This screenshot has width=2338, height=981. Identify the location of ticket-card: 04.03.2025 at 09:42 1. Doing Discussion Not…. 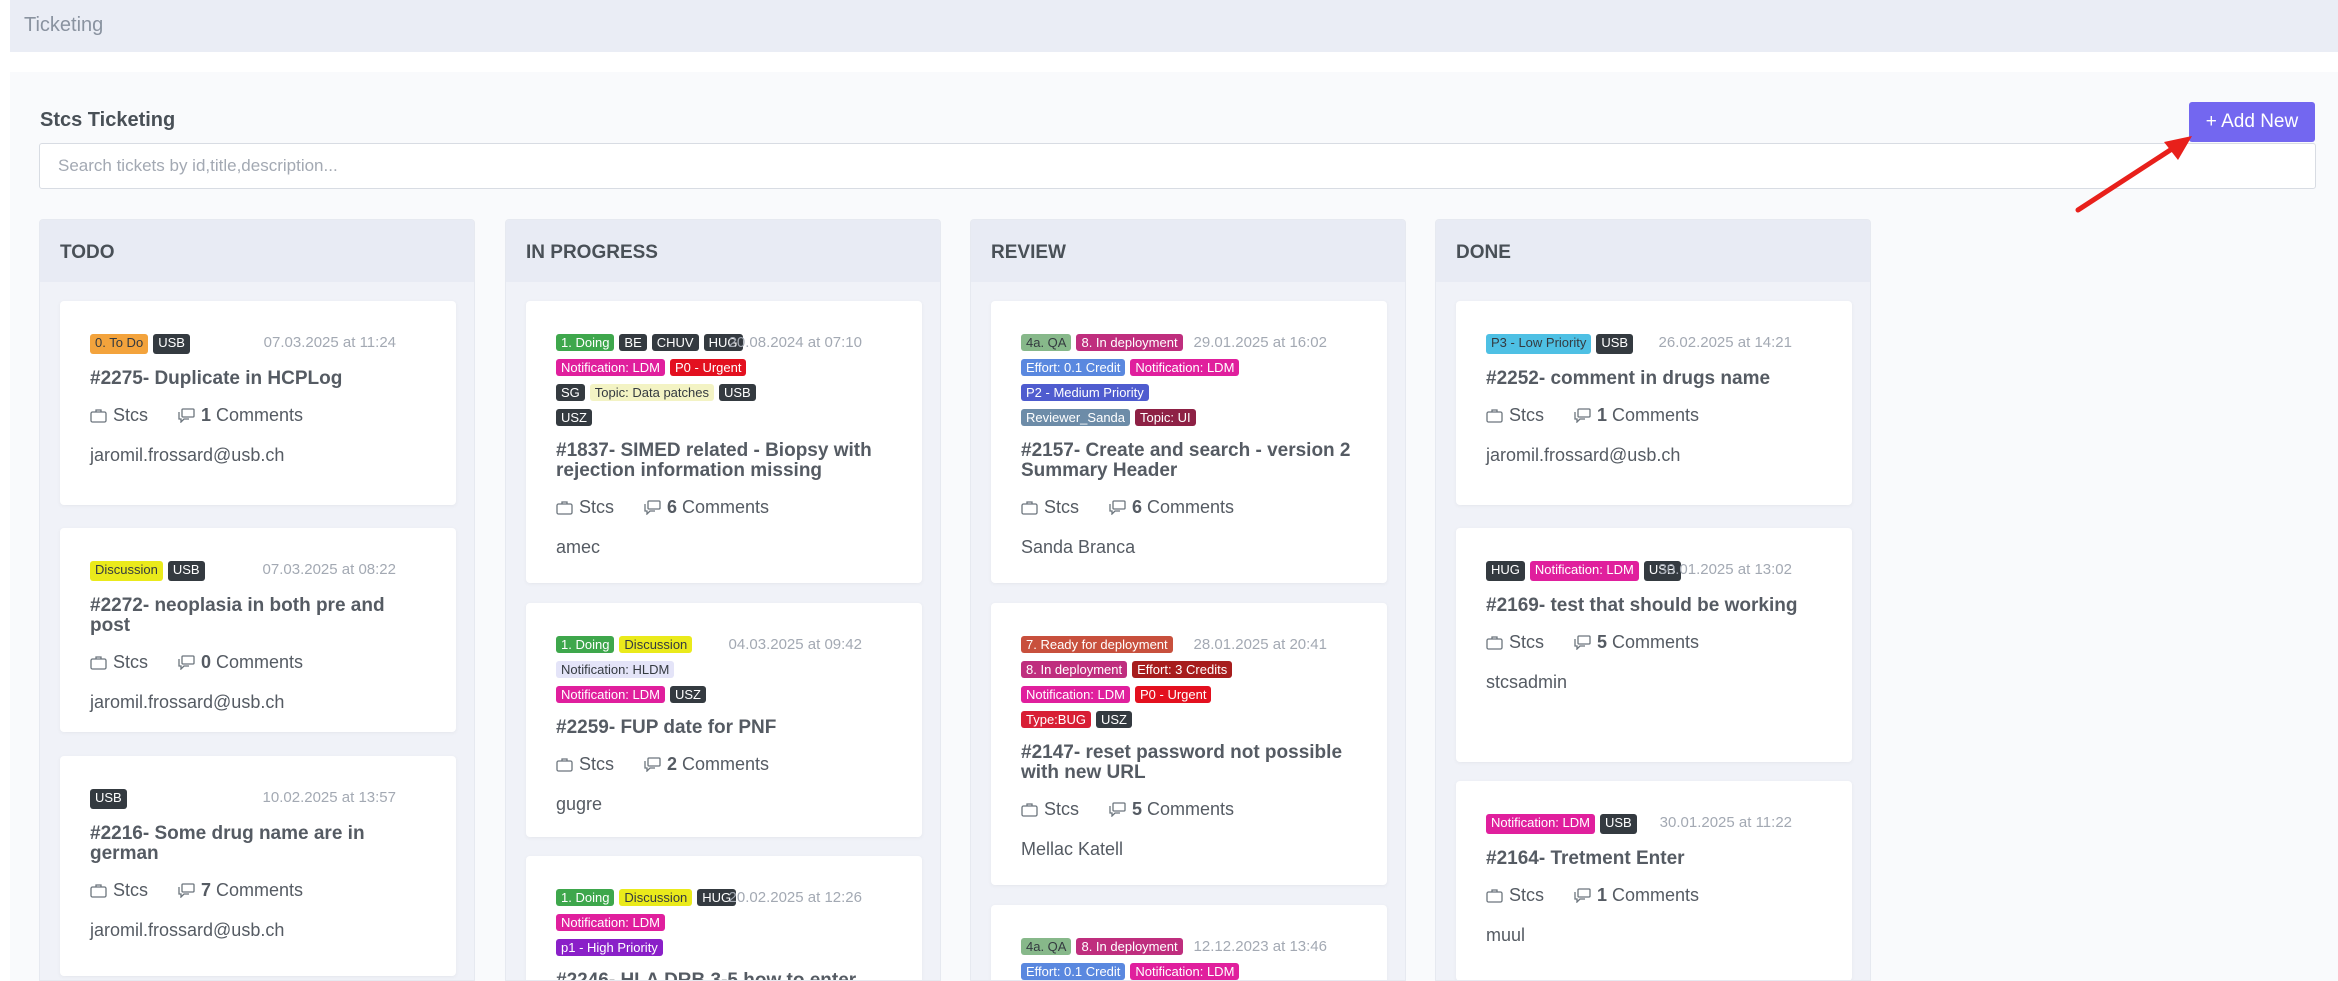
(724, 720).